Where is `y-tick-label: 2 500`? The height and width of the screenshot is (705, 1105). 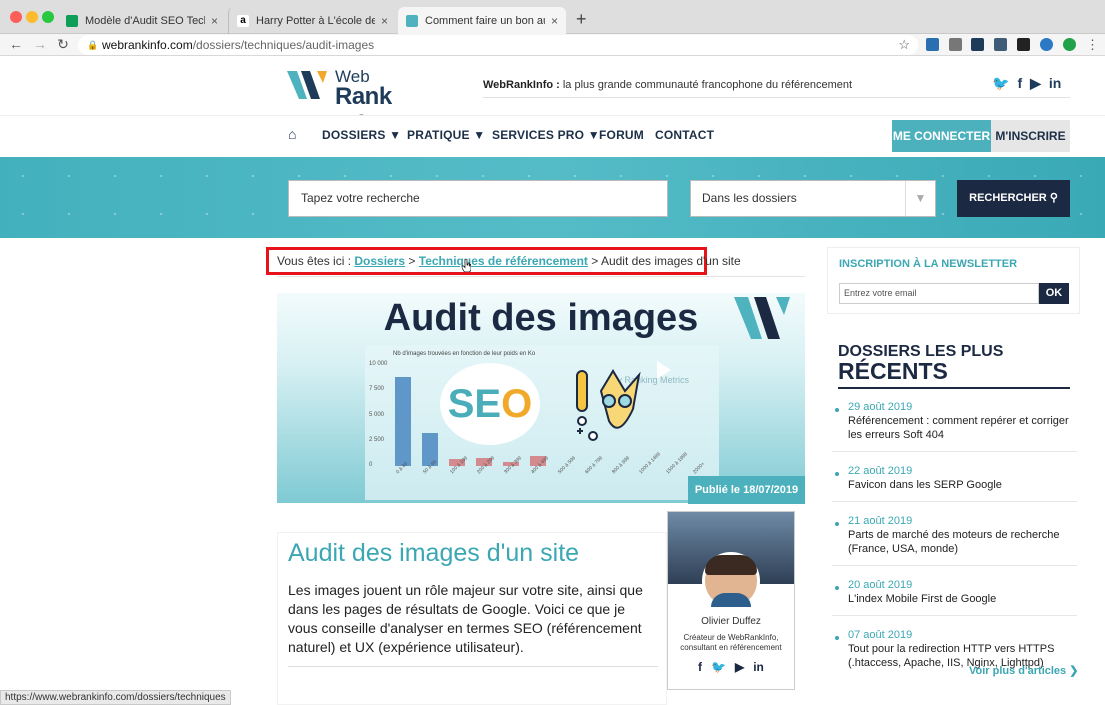
y-tick-label: 2 500 is located at coordinates (377, 439).